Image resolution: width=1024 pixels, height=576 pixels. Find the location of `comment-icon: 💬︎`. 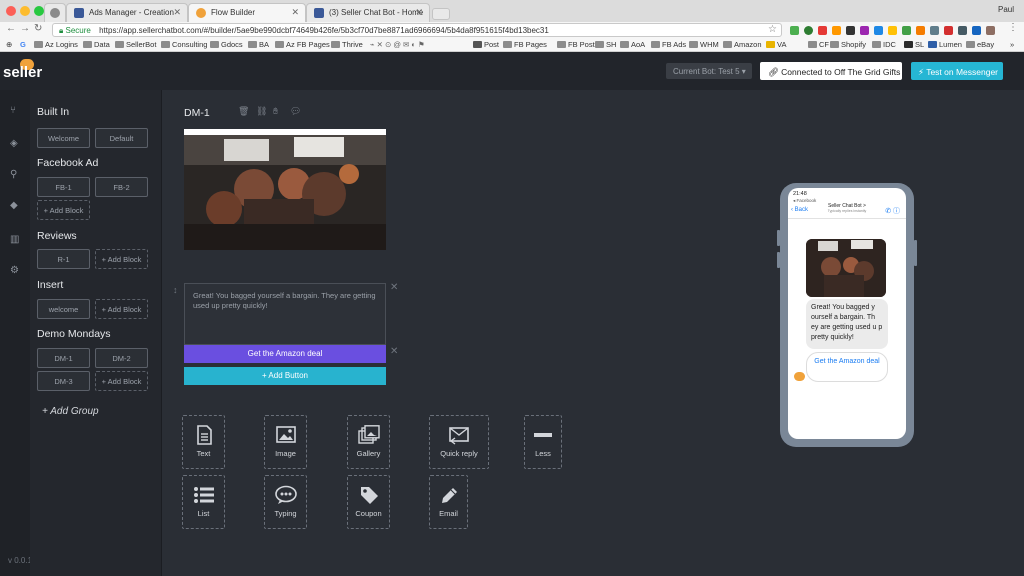

comment-icon: 💬︎ is located at coordinates (295, 111).